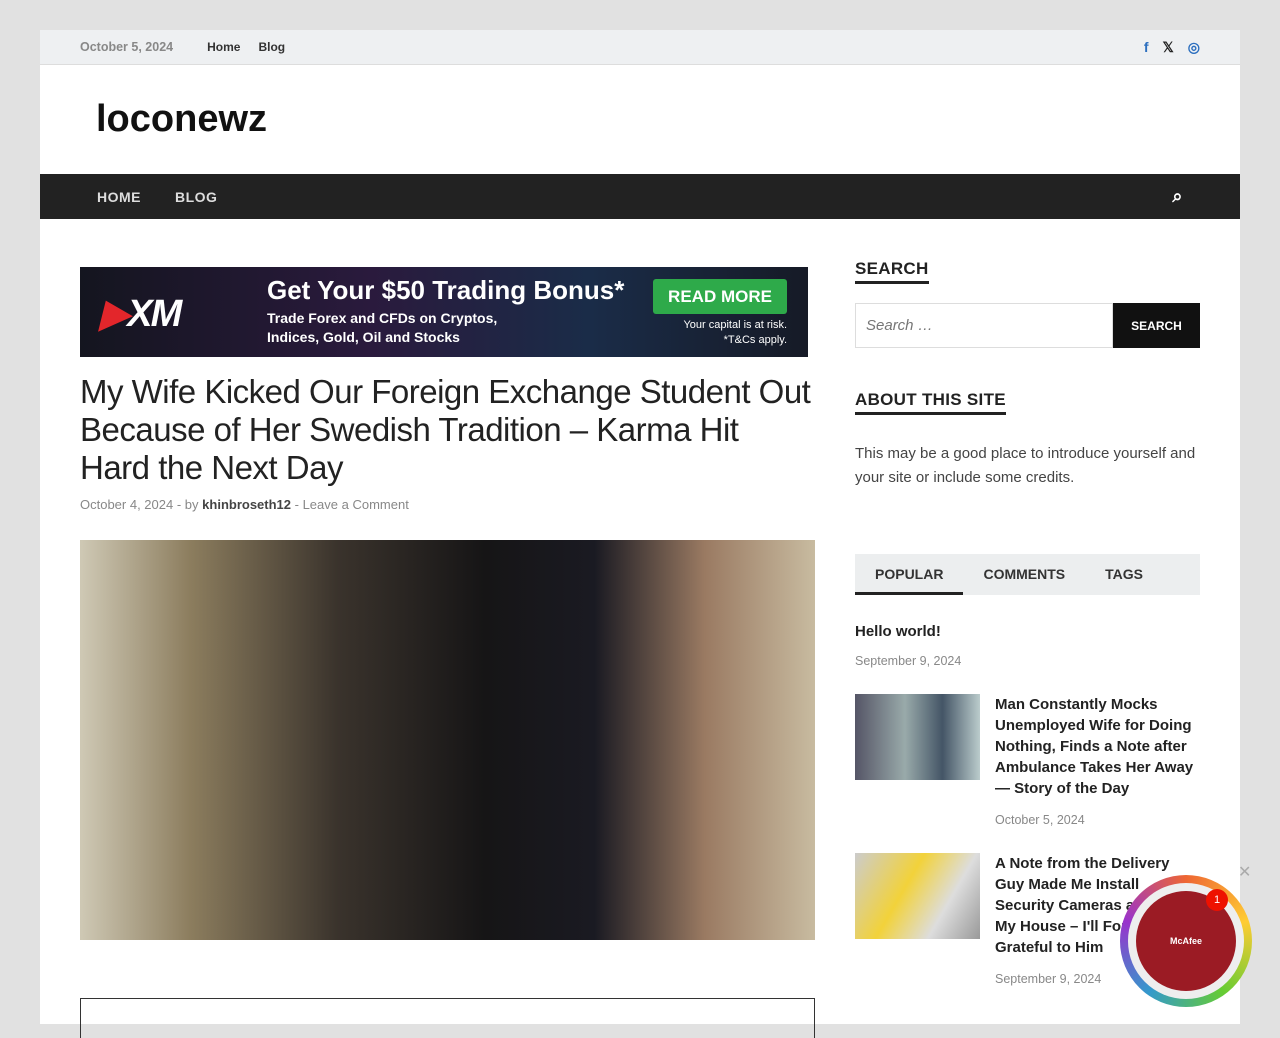 The width and height of the screenshot is (1280, 1038). What do you see at coordinates (1168, 47) in the screenshot?
I see `x-icon: 𝕏` at bounding box center [1168, 47].